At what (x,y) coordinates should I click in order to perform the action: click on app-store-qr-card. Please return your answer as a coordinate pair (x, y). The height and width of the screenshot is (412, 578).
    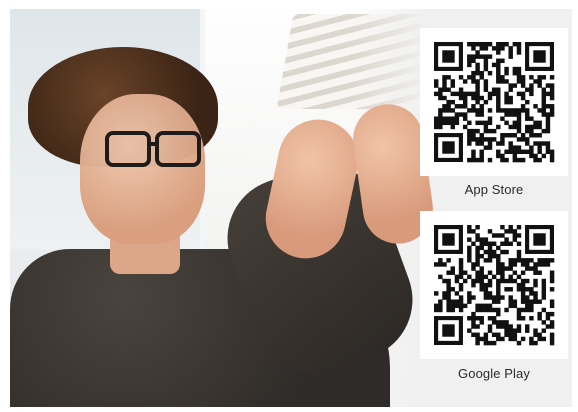
    Looking at the image, I should click on (494, 102).